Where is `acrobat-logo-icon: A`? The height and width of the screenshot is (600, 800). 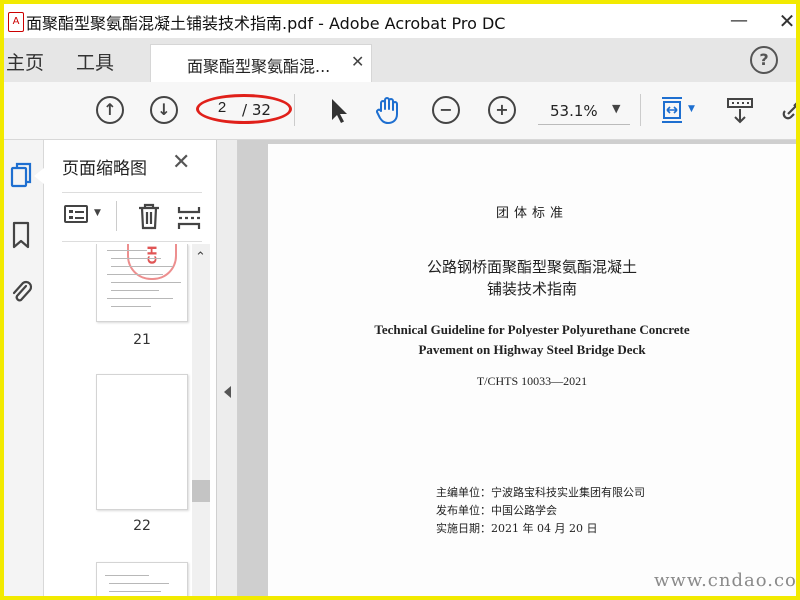
acrobat-logo-icon: A is located at coordinates (16, 22).